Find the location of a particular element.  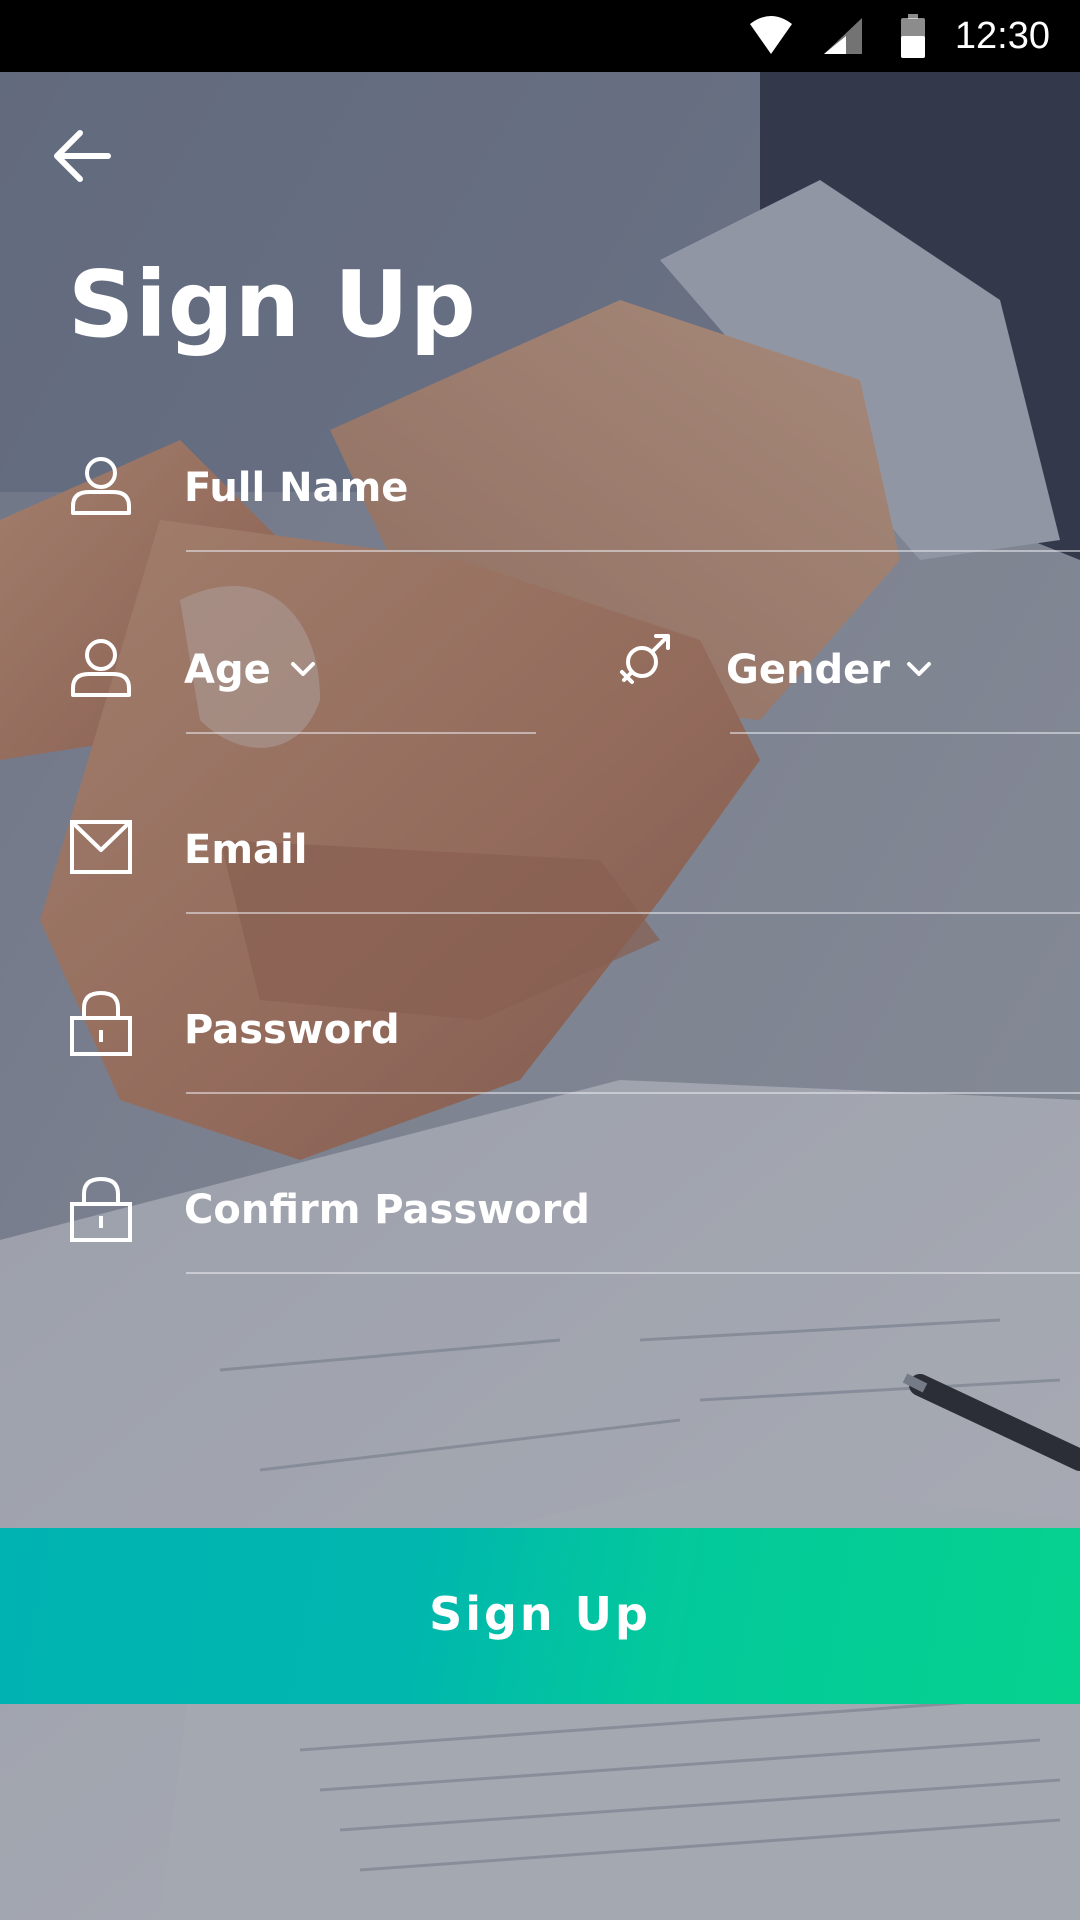

age-dropdown: Age is located at coordinates (270, 682).